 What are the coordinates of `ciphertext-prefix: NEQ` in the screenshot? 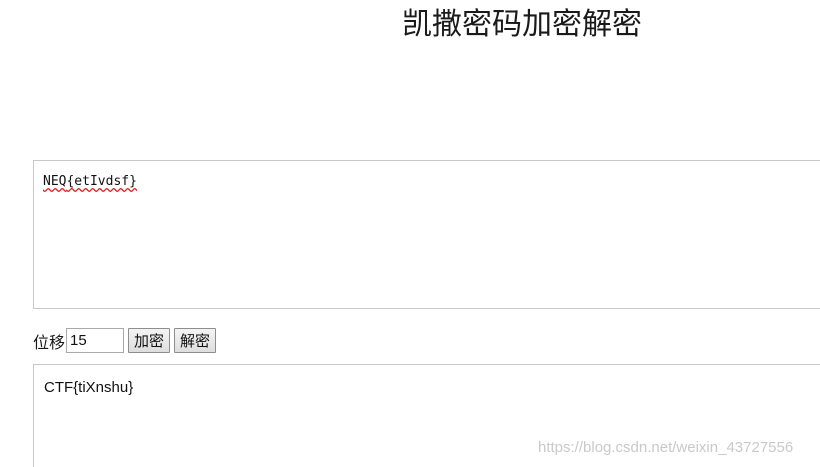 It's located at (55, 181).